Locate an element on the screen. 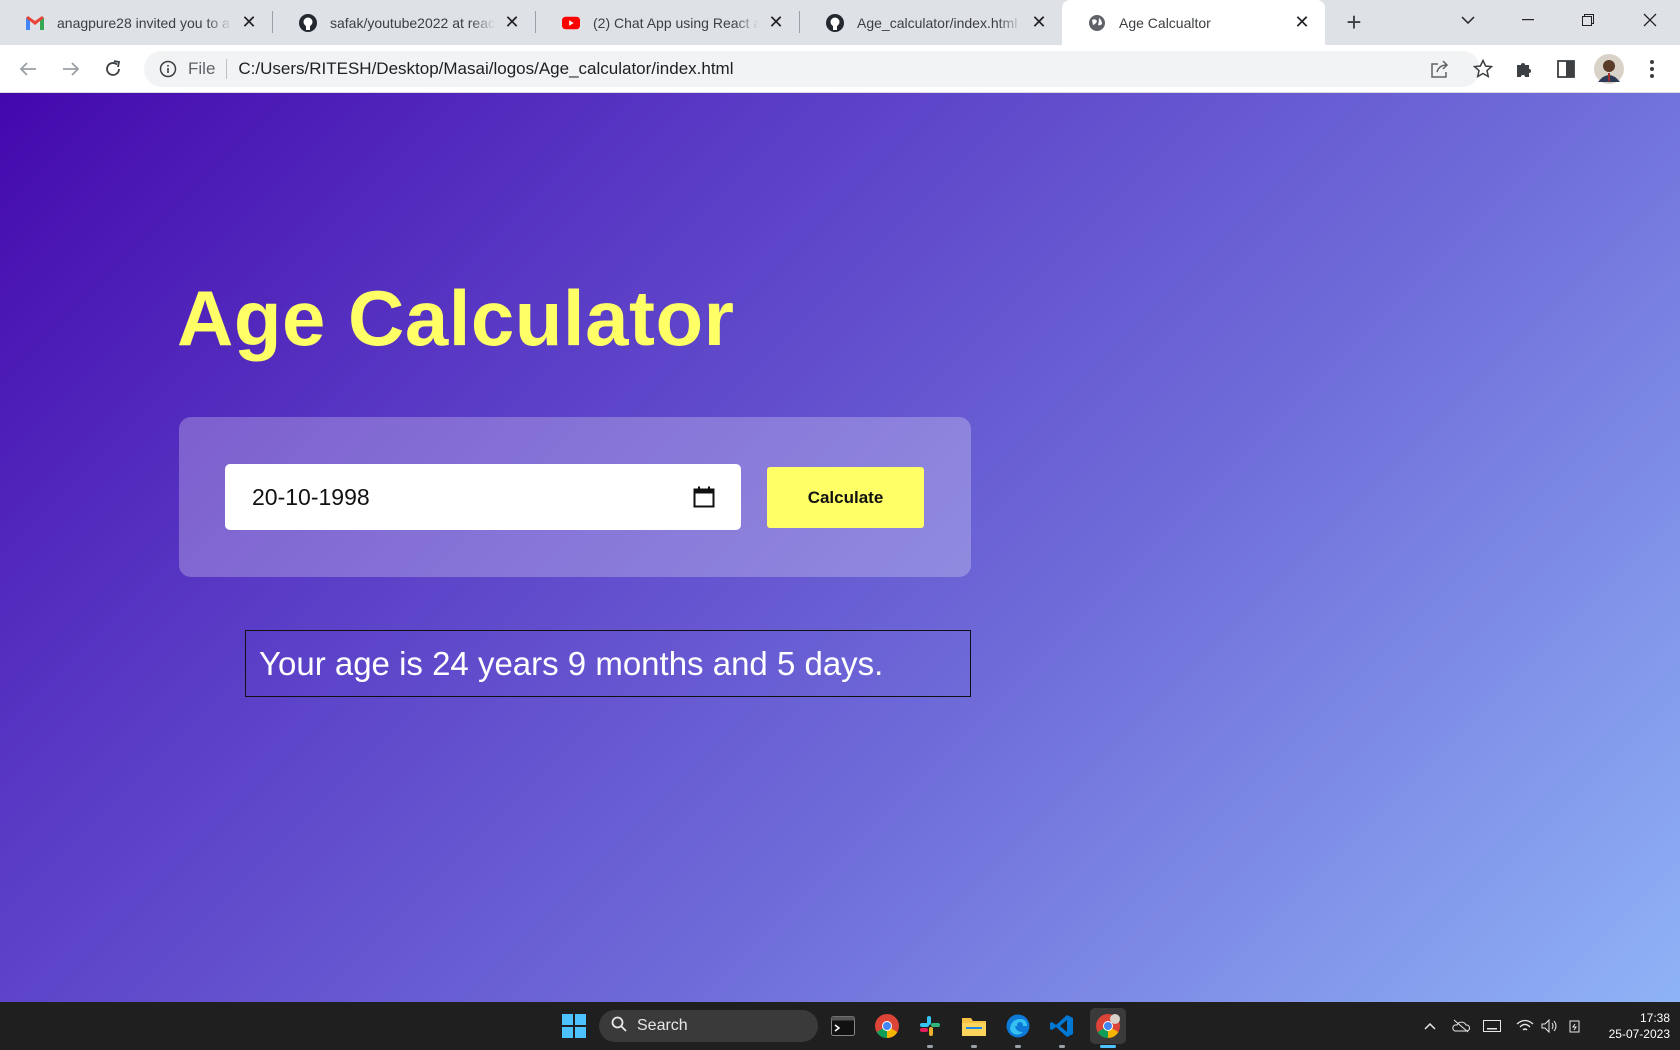 Image resolution: width=1680 pixels, height=1050 pixels. tab-title: (2) Chat App using React an is located at coordinates (676, 22).